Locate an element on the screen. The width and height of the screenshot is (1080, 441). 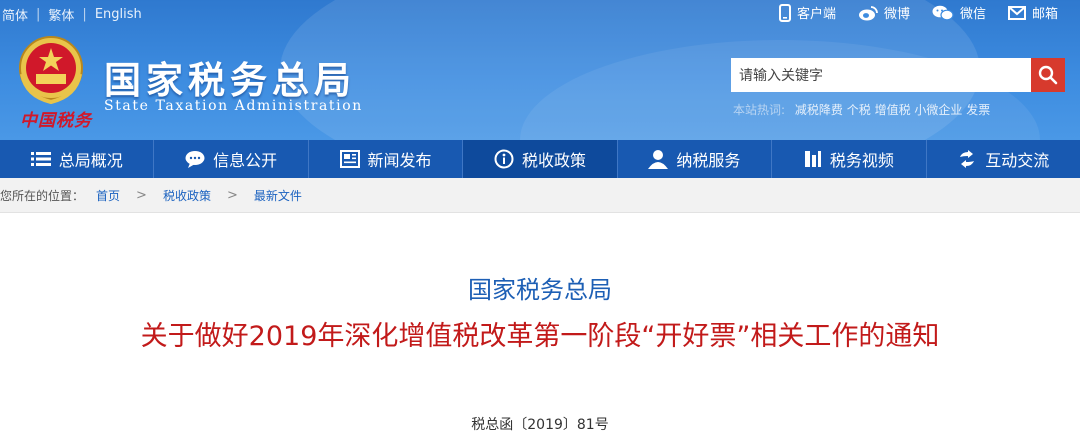
lang-traditional-link: 繁体 is located at coordinates (61, 14).